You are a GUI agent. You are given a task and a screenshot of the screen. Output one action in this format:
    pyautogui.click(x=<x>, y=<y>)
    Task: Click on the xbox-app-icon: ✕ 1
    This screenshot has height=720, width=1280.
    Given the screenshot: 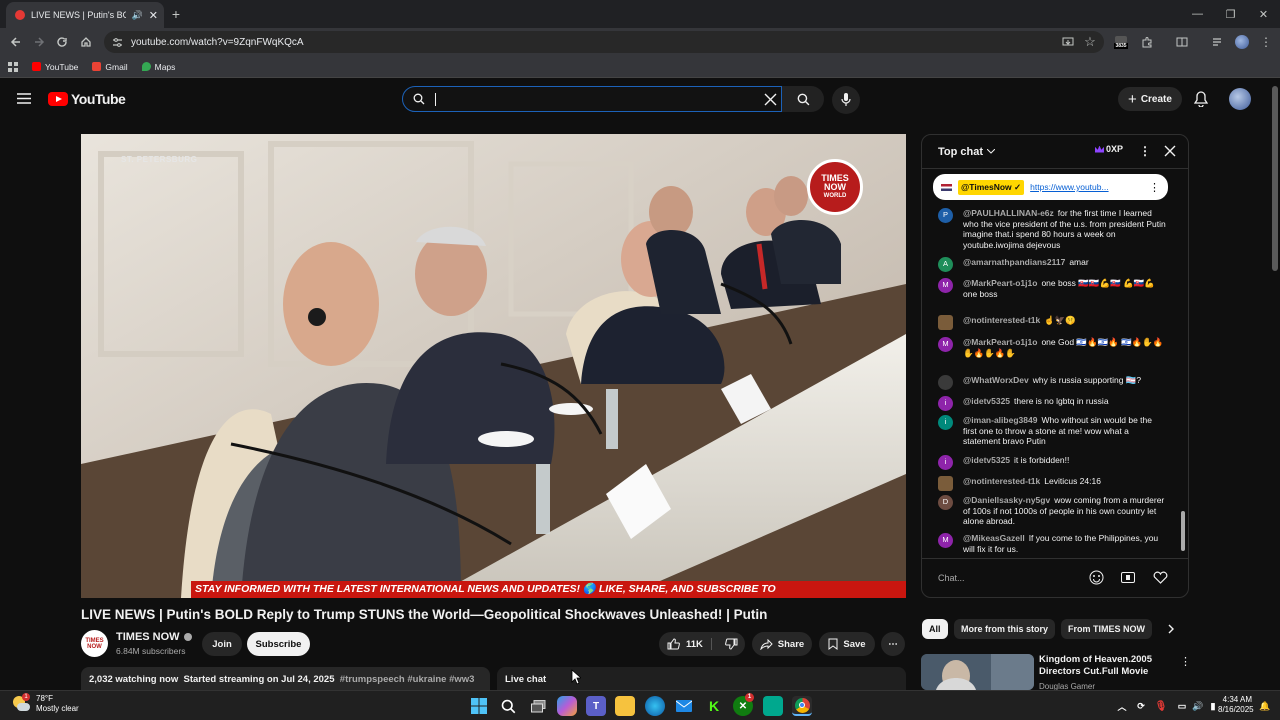 What is the action you would take?
    pyautogui.click(x=743, y=704)
    